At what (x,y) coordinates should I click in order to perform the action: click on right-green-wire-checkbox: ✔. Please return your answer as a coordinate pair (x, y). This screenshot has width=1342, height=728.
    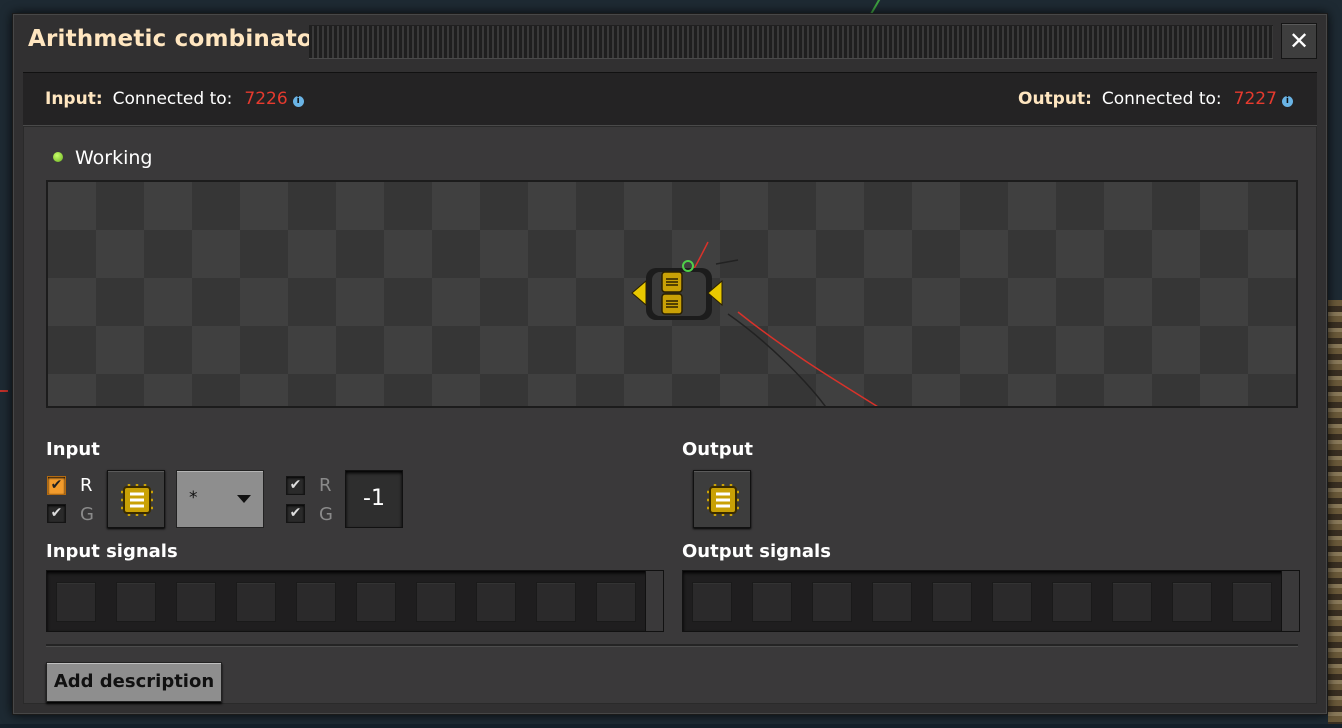
    Looking at the image, I should click on (295, 513).